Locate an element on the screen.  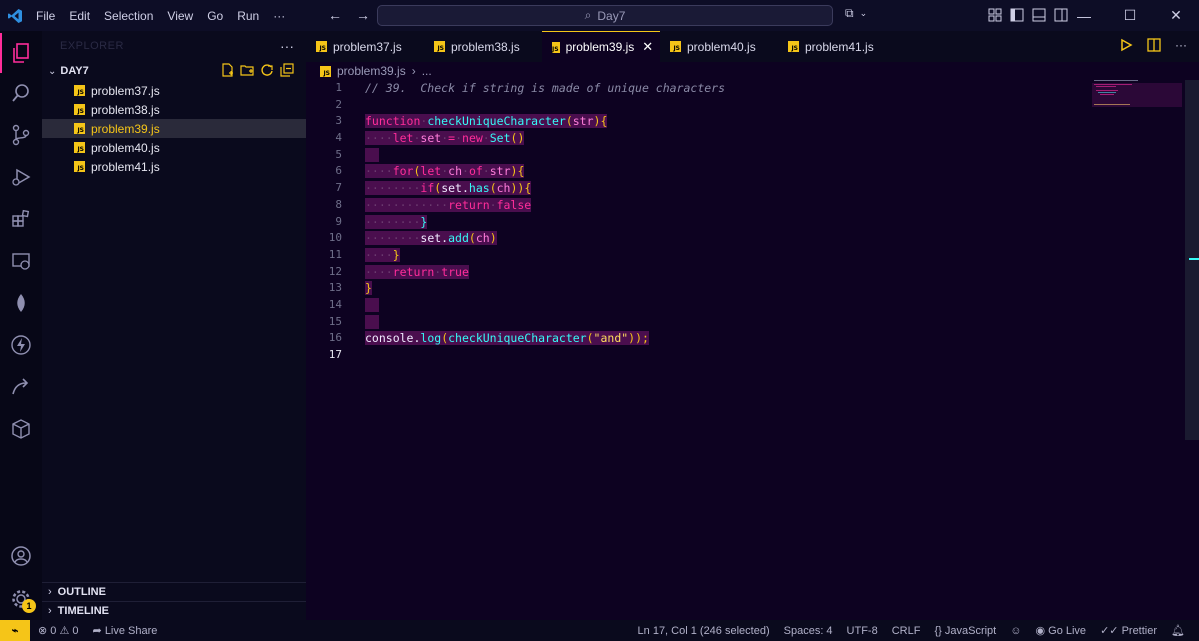
mongodb-leaf-icon is located at coordinates (21, 303).